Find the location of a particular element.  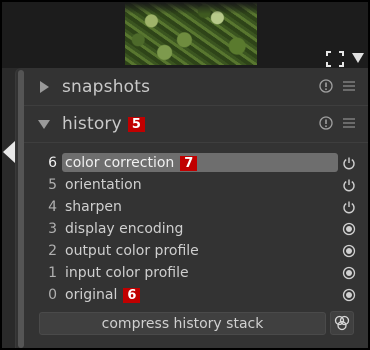

create-style-button is located at coordinates (342, 323).